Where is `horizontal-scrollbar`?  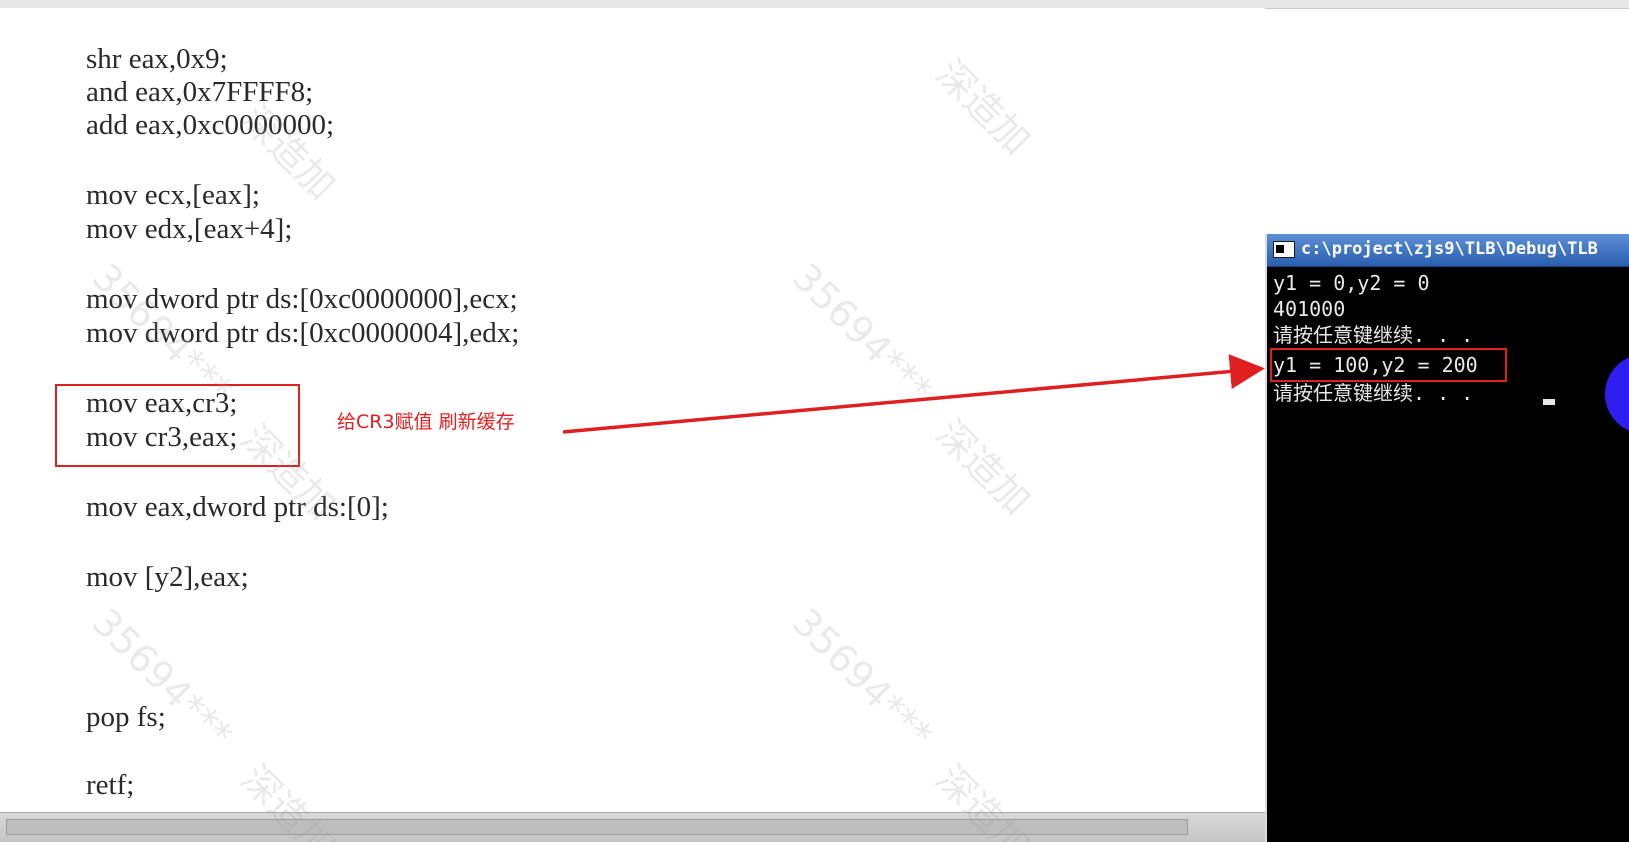
horizontal-scrollbar is located at coordinates (632, 827).